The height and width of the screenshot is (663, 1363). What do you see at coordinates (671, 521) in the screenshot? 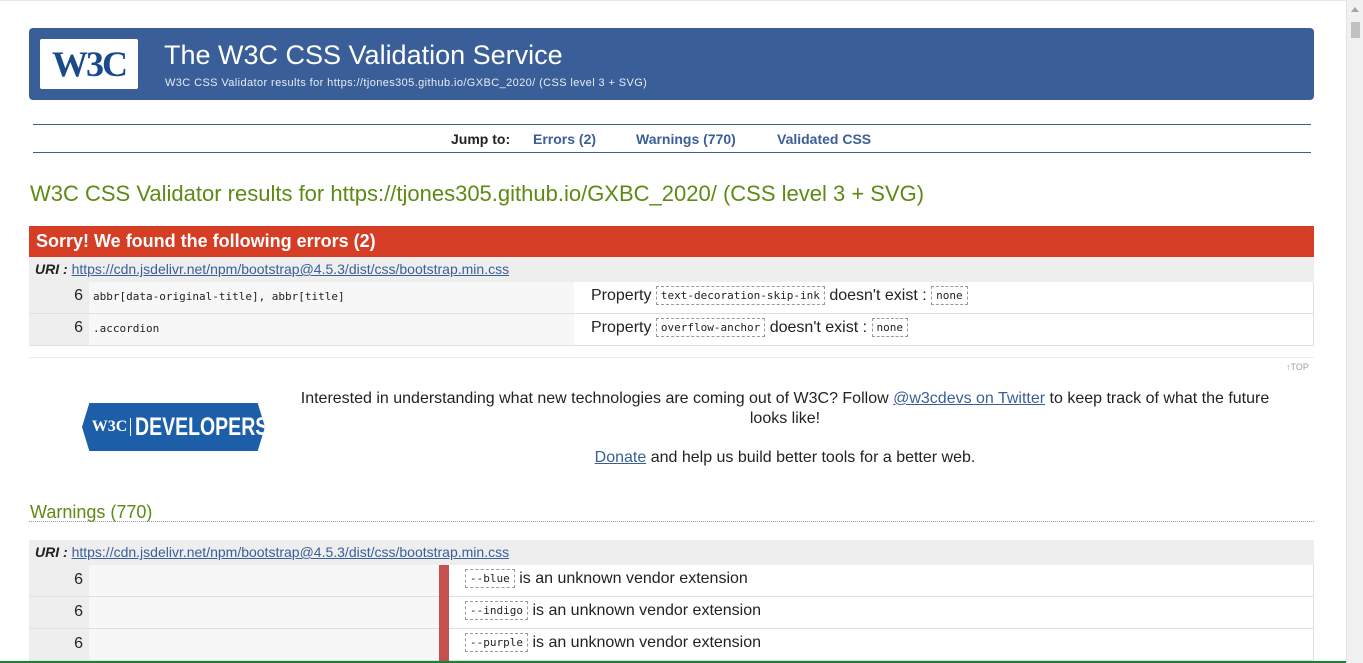
I see `warnings-divider` at bounding box center [671, 521].